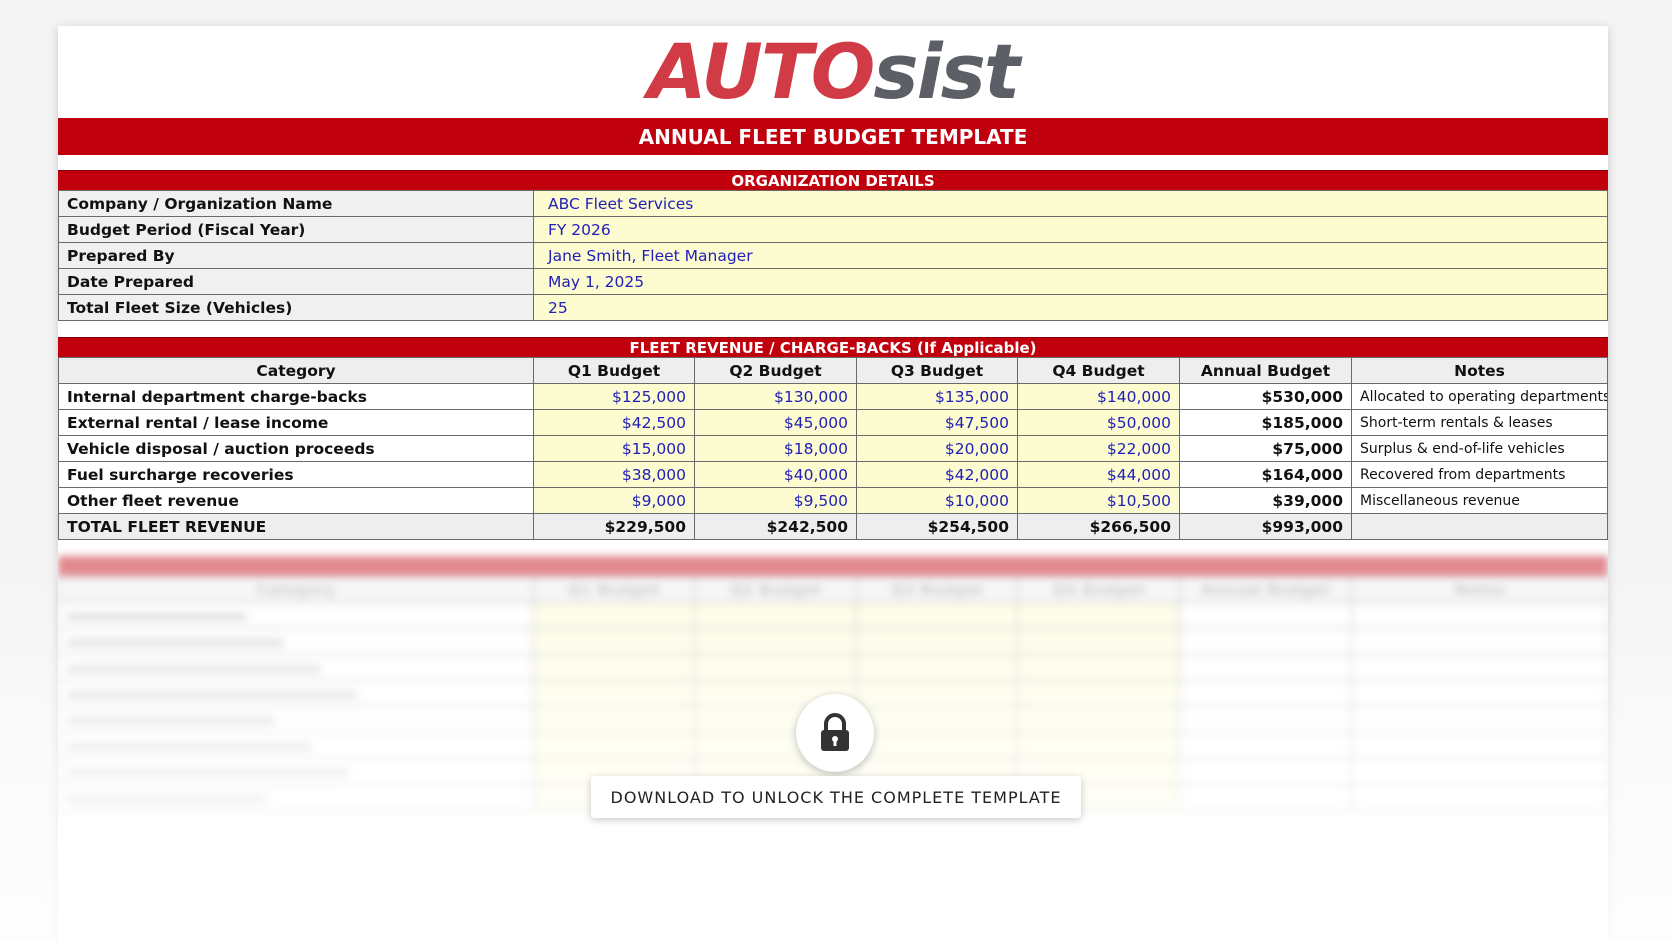  I want to click on q4-cell: $266,500, so click(1098, 526).